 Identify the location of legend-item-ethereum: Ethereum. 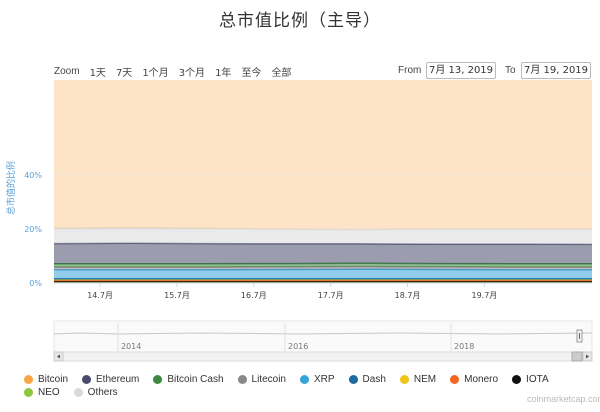
(110, 379).